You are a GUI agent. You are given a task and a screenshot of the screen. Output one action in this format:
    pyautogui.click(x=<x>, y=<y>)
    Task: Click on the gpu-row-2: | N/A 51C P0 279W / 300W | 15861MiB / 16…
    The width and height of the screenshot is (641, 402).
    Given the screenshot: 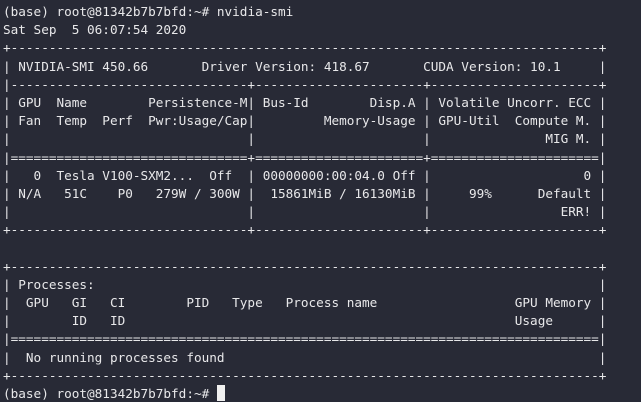 What is the action you would take?
    pyautogui.click(x=305, y=193)
    